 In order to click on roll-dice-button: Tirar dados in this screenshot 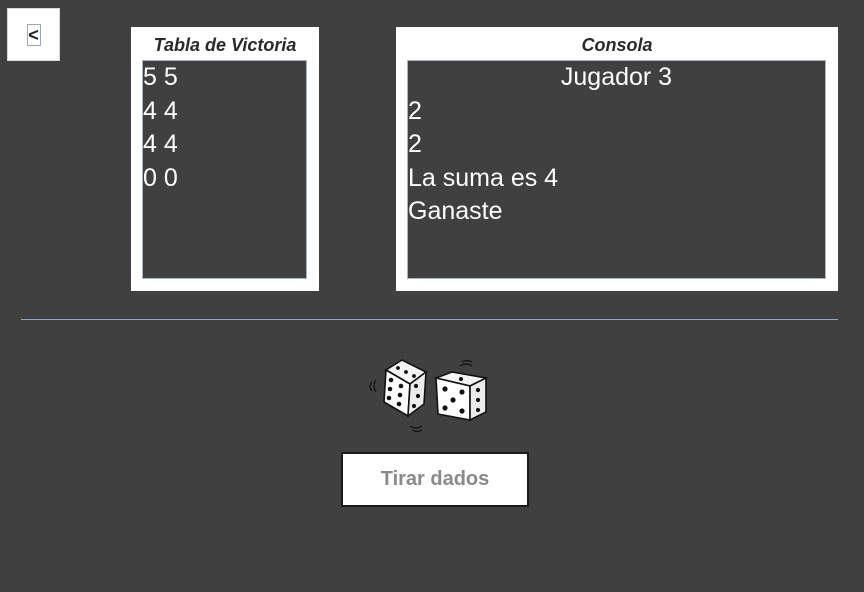, I will do `click(435, 479)`.